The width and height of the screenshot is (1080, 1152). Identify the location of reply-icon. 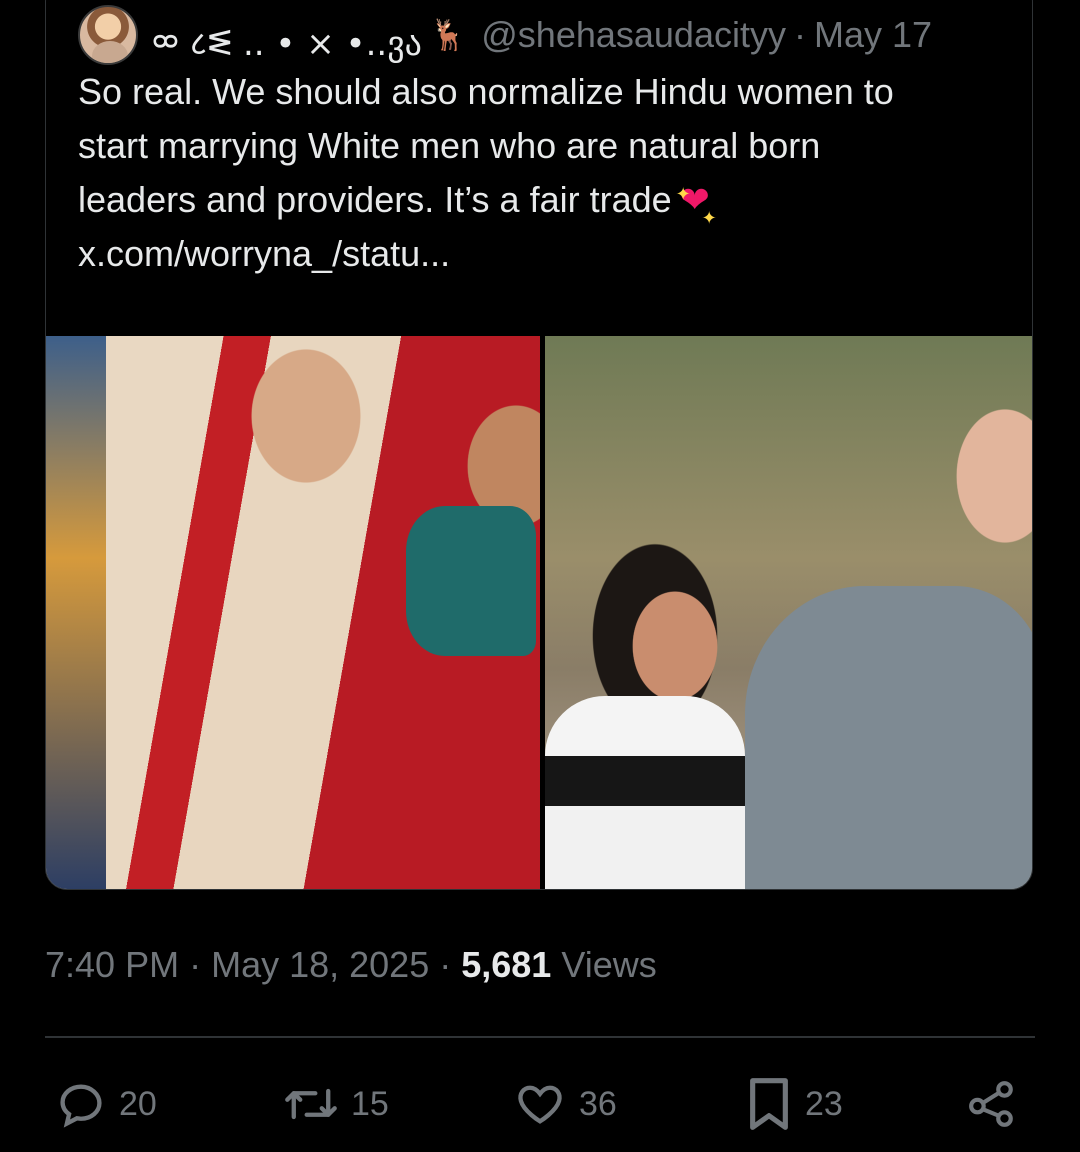
(81, 1106).